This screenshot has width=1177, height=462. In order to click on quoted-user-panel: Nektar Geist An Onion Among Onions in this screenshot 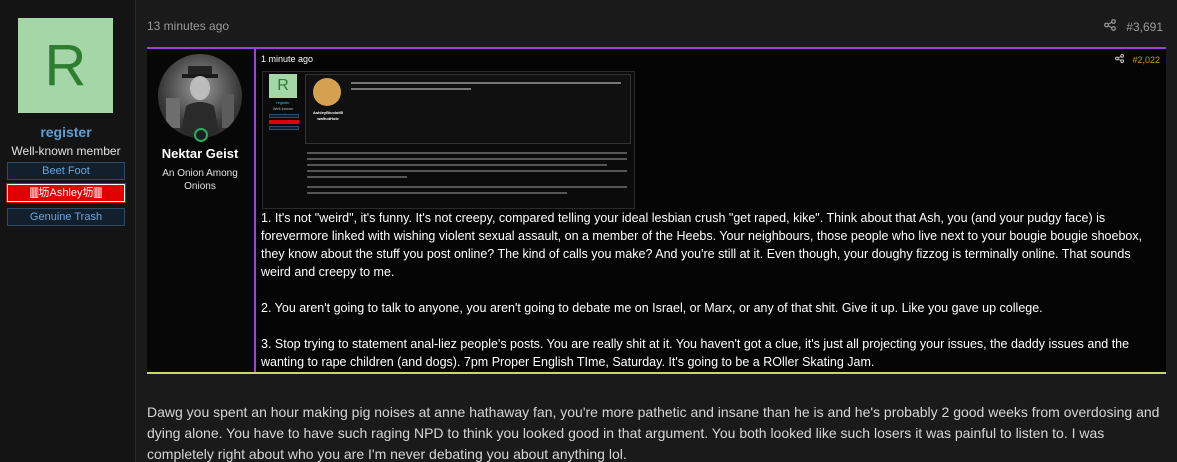, I will do `click(200, 210)`.